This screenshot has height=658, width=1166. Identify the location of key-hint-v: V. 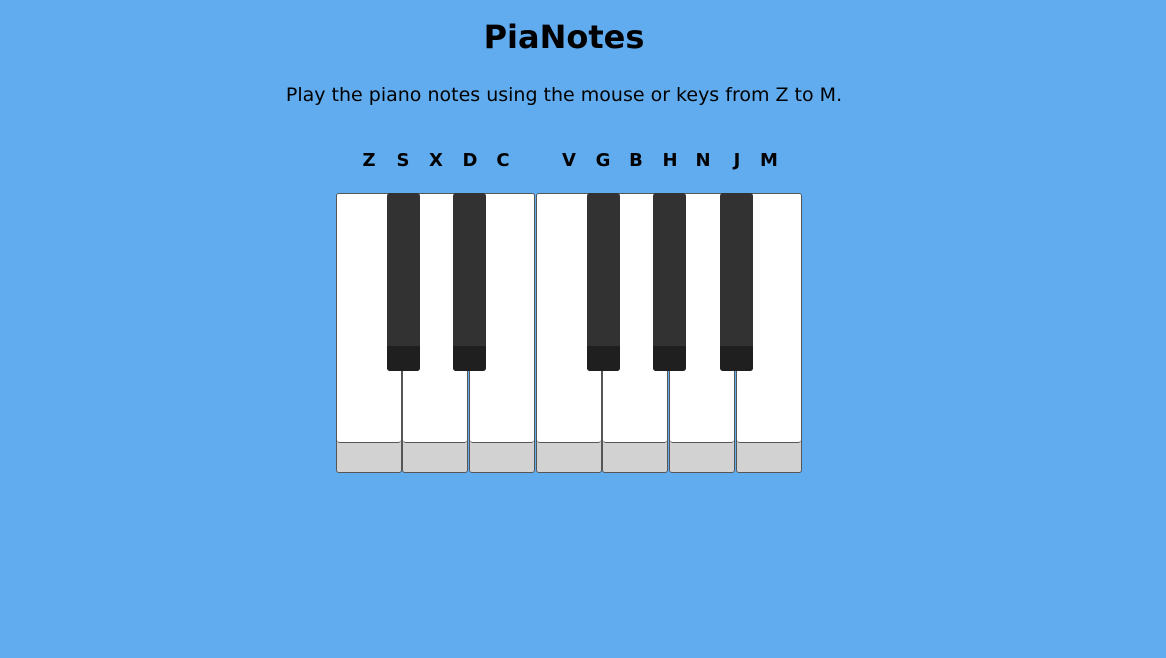
(569, 160).